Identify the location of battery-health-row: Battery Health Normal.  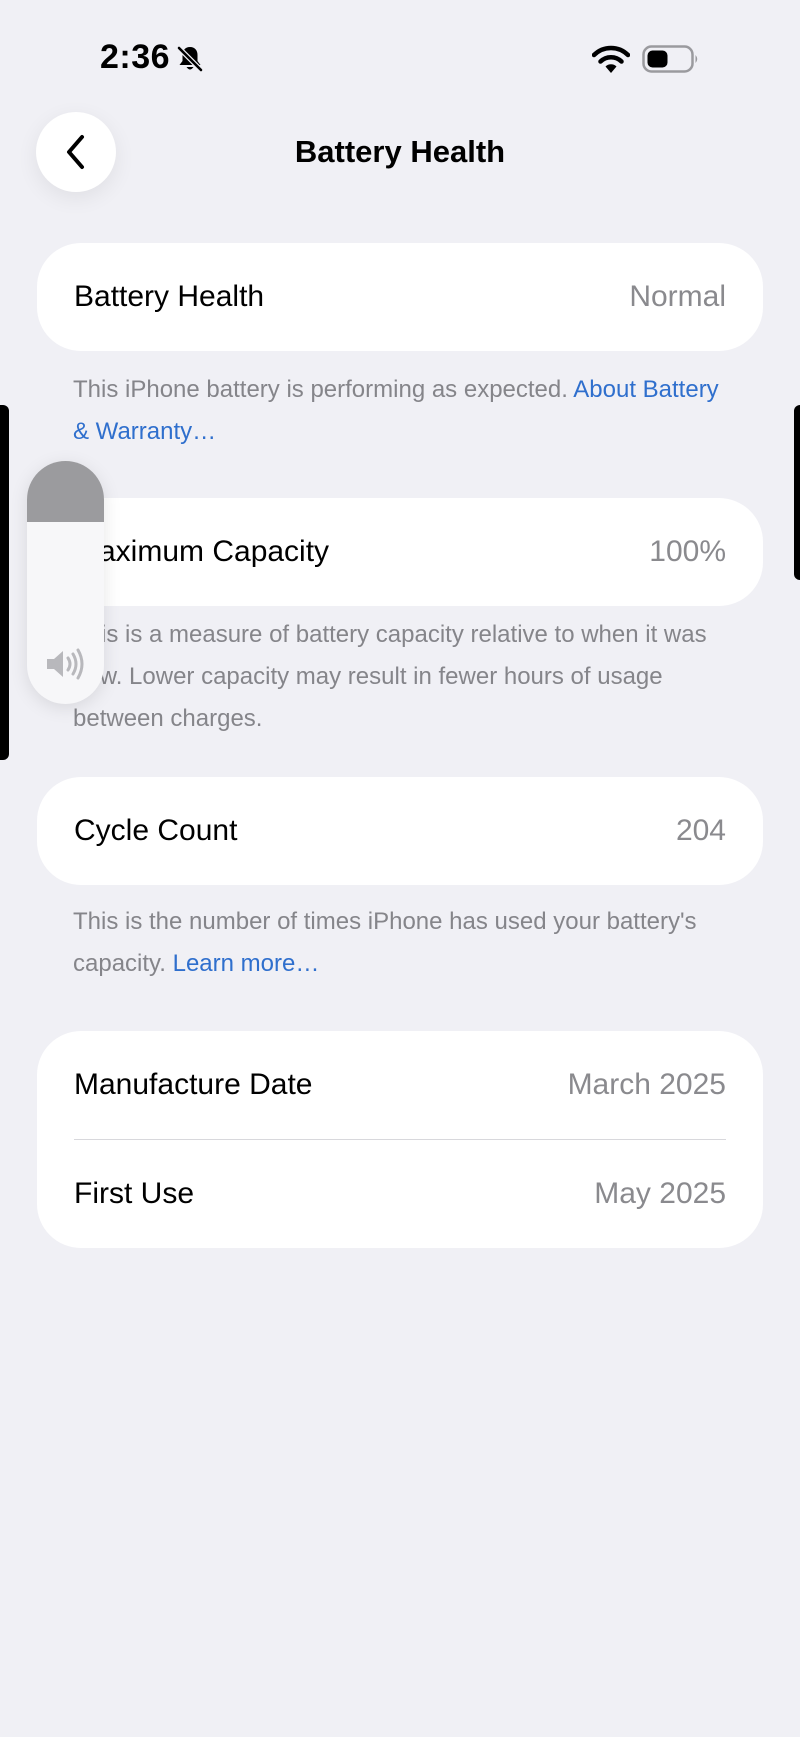
(400, 297).